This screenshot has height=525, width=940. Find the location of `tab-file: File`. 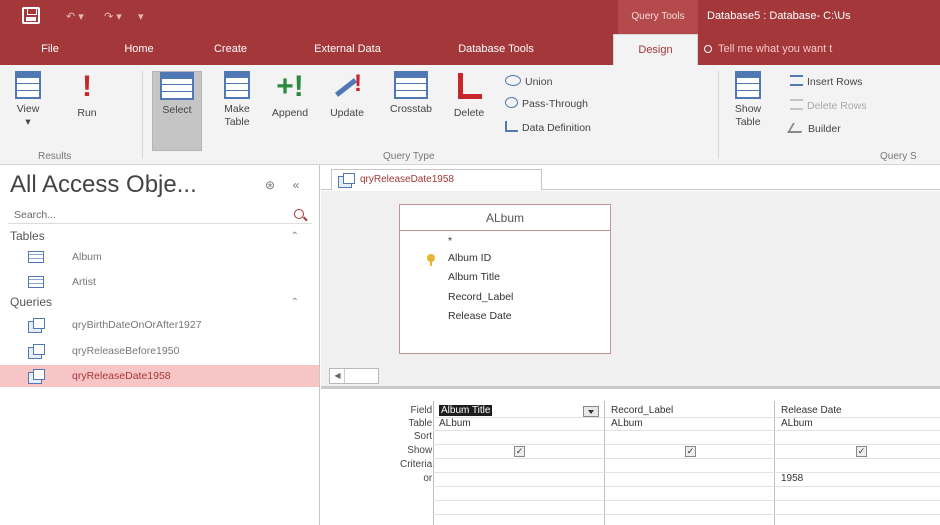

tab-file: File is located at coordinates (50, 49).